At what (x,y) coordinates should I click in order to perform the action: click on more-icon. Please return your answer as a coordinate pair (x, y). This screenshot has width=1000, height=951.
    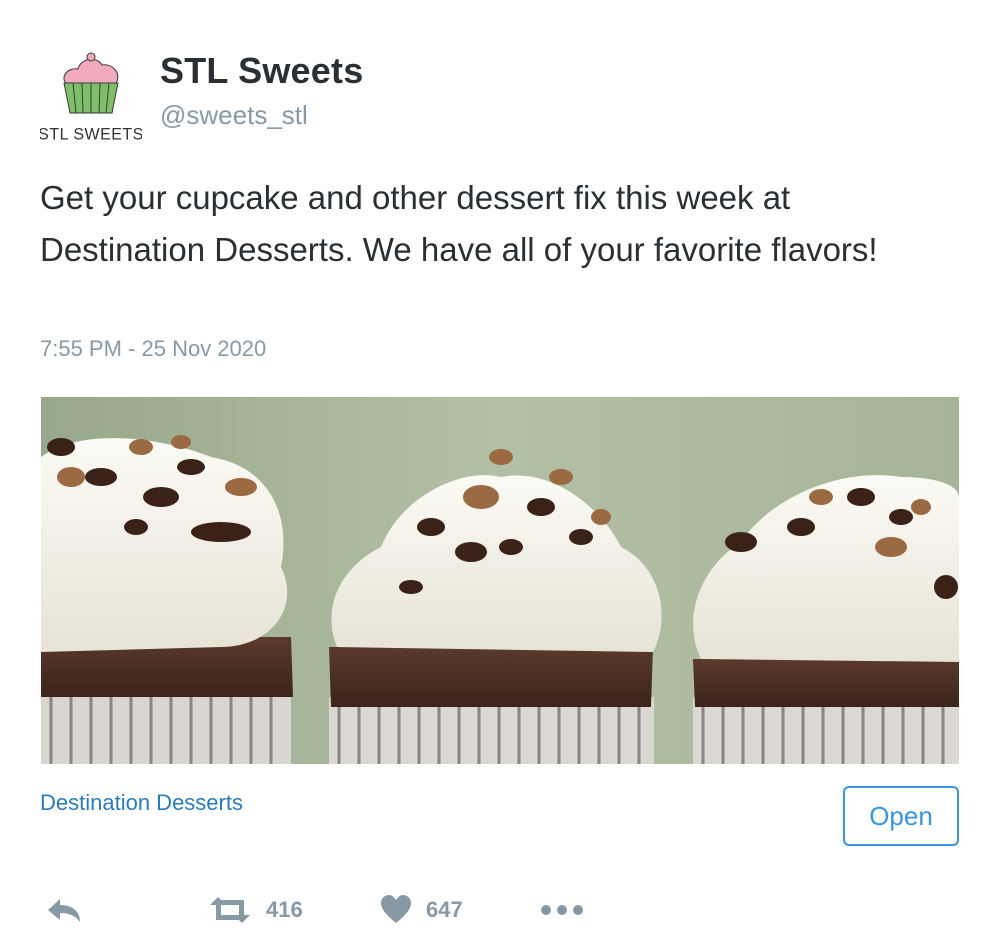
    Looking at the image, I should click on (562, 910).